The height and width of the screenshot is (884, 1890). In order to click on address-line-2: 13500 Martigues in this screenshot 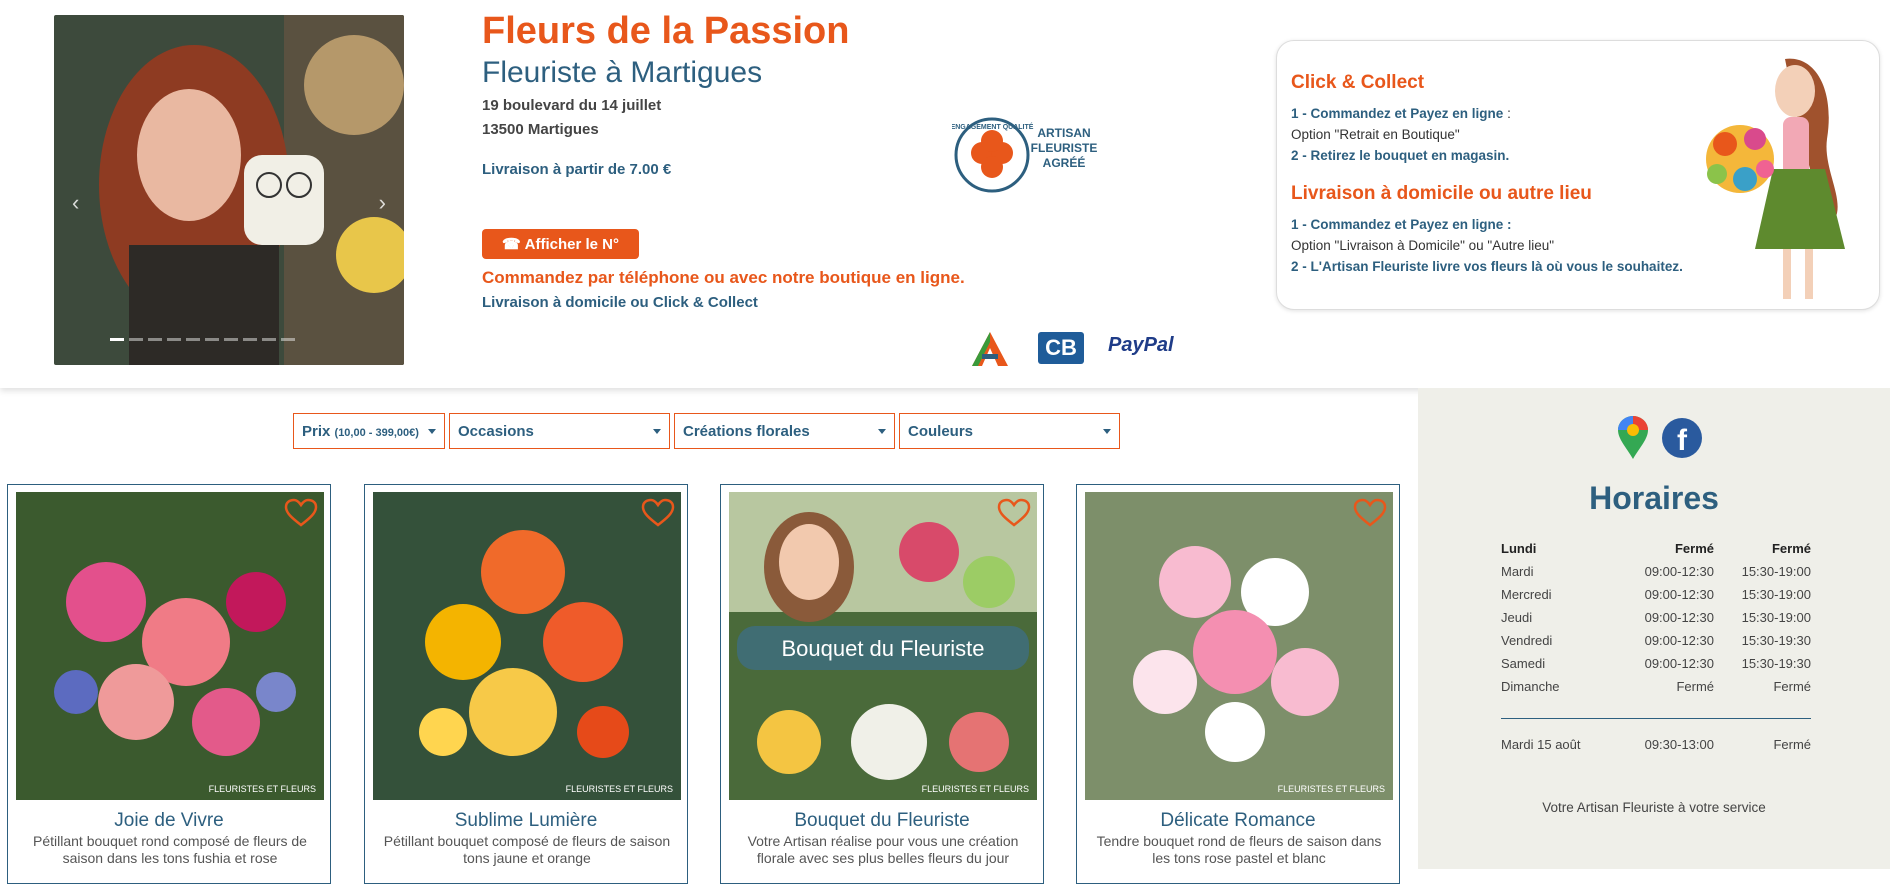, I will do `click(540, 129)`.